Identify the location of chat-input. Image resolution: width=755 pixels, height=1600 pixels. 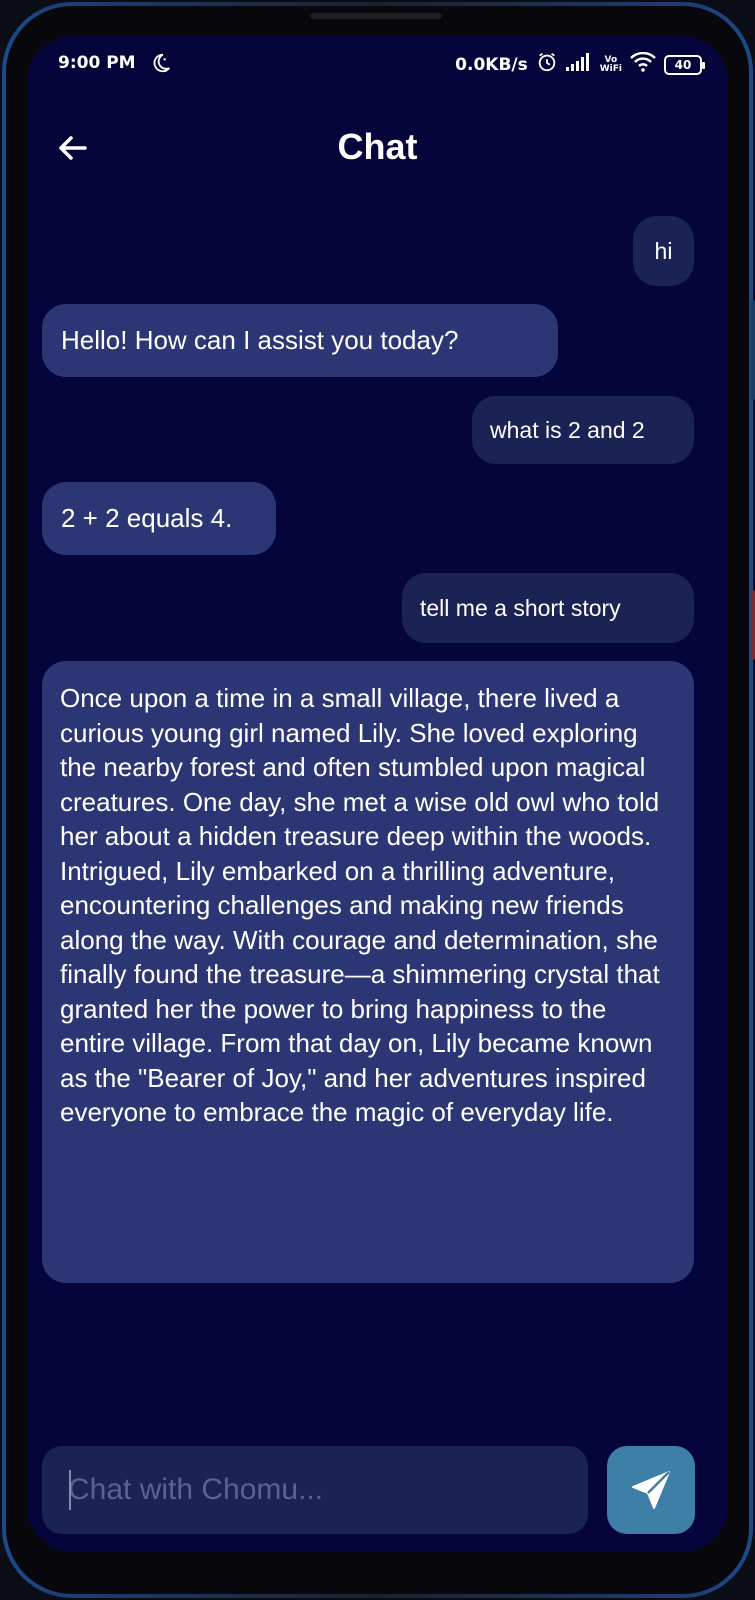
(315, 1490).